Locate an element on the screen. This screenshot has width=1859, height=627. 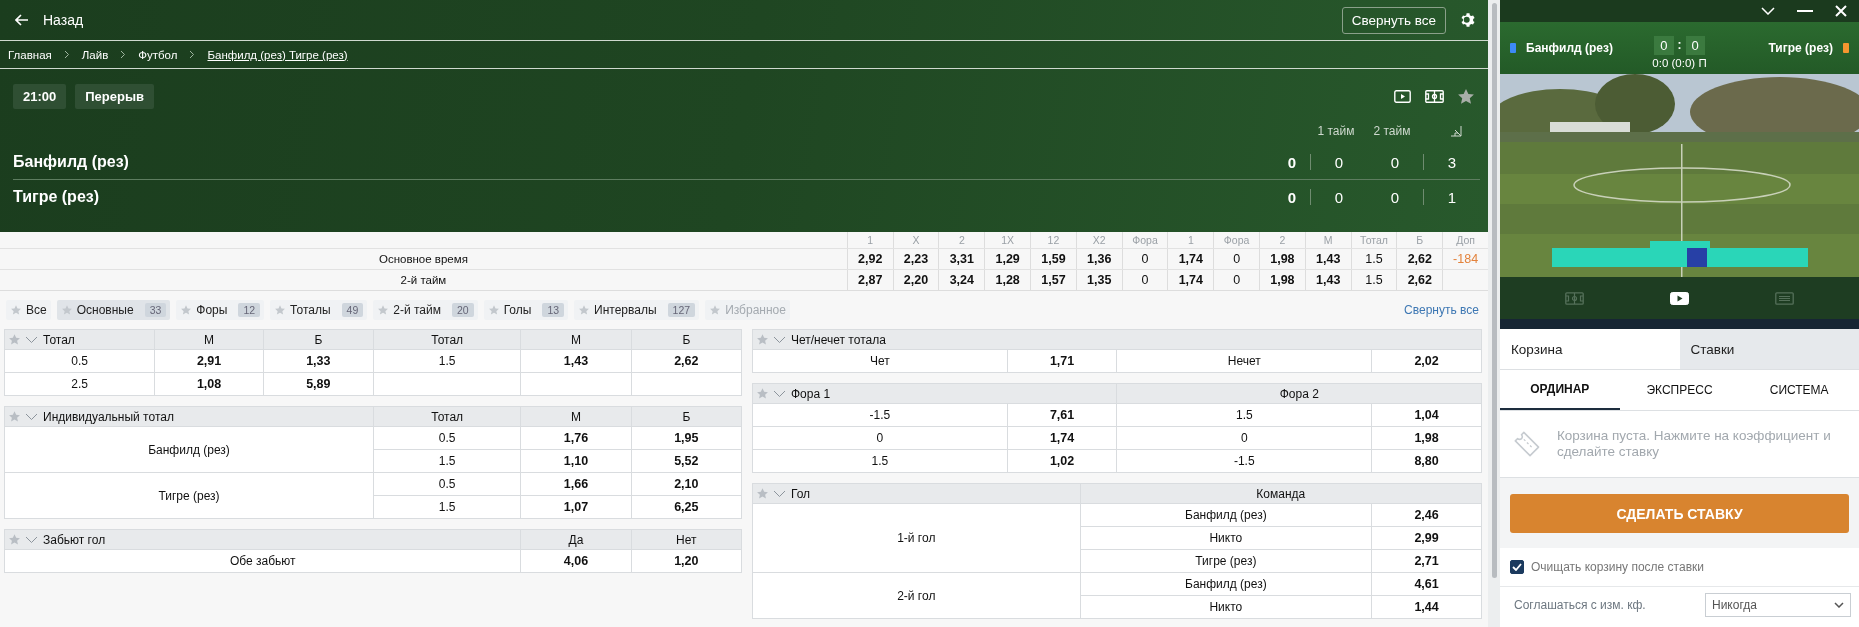
odds-value: 2,99 is located at coordinates (1426, 538).